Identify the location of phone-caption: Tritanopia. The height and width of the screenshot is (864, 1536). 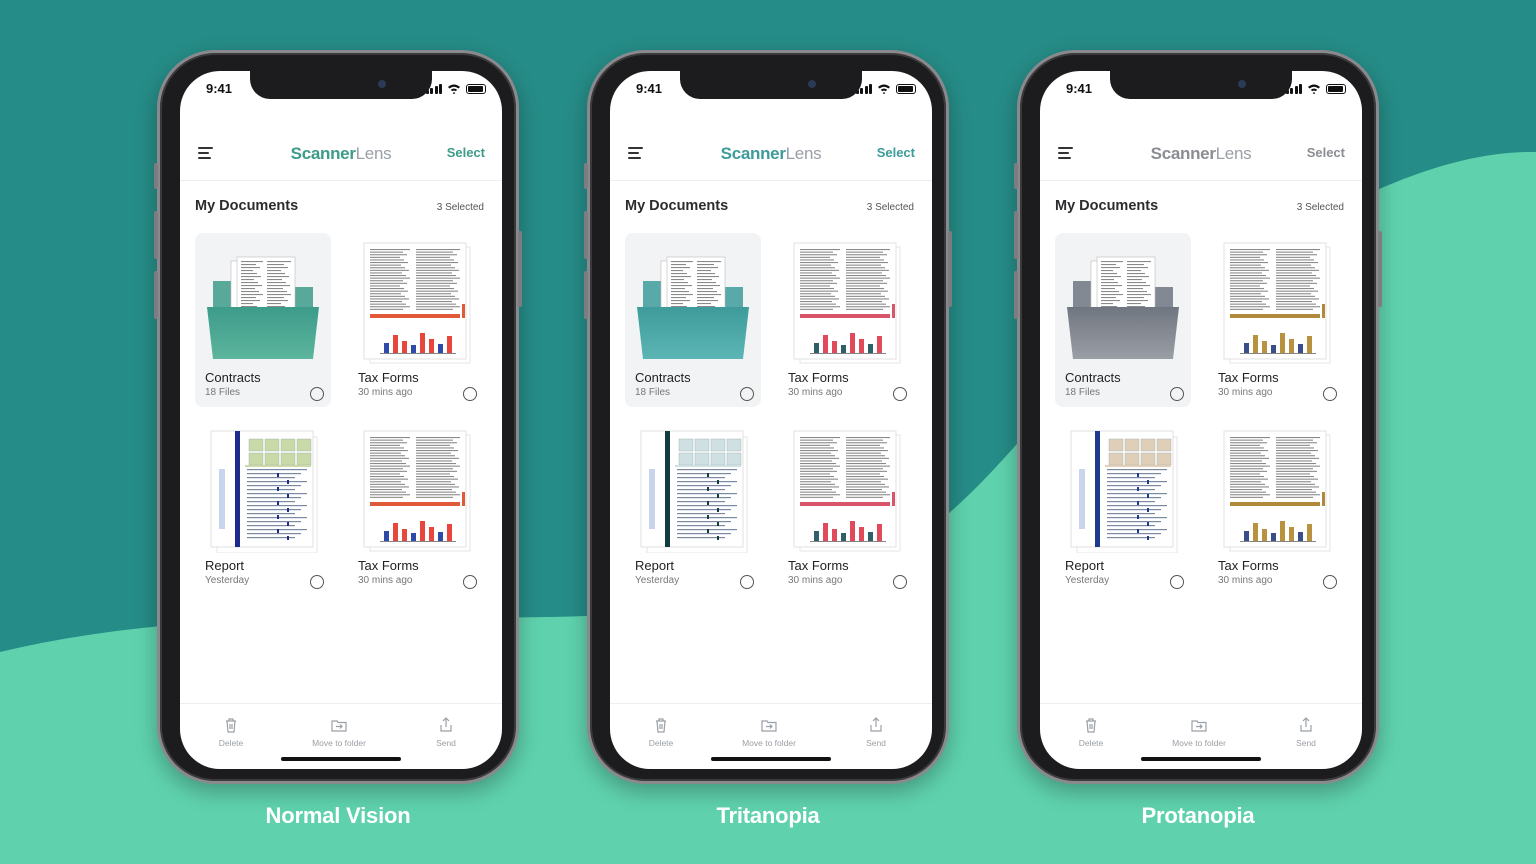
(768, 815).